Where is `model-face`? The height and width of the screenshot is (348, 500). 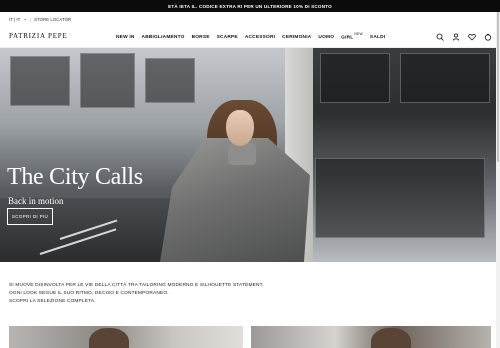 model-face is located at coordinates (240, 128).